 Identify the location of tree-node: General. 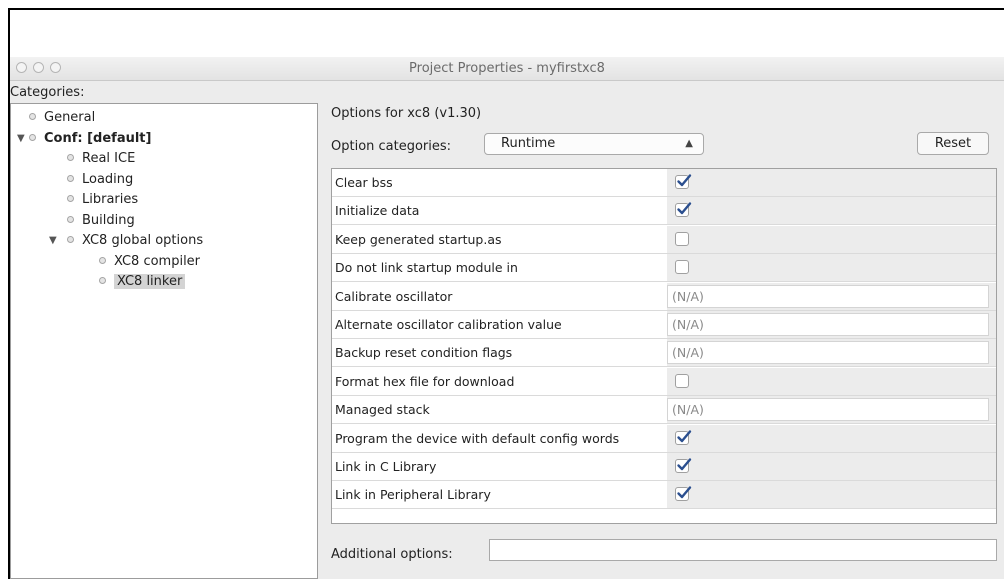
(62, 118).